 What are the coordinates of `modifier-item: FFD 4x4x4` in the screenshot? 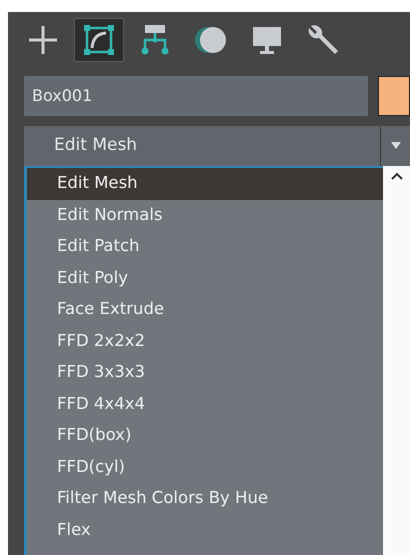 It's located at (205, 404).